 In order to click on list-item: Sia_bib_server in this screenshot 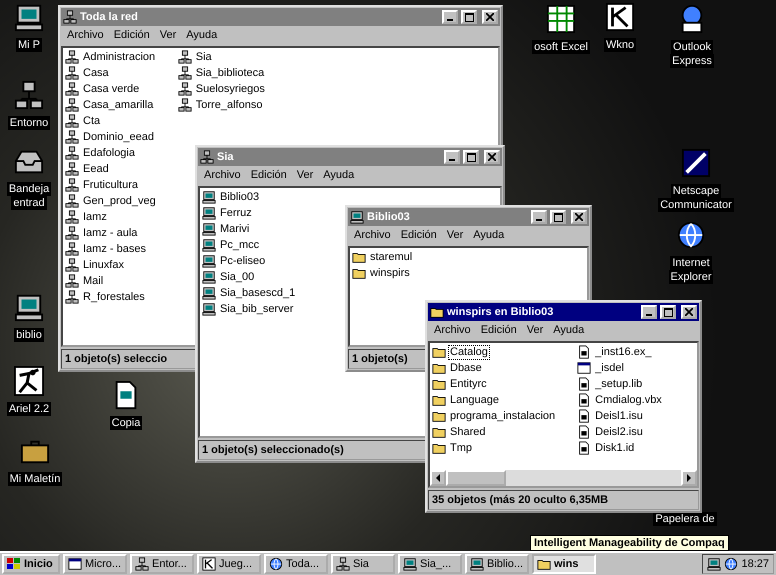, I will do `click(257, 309)`.